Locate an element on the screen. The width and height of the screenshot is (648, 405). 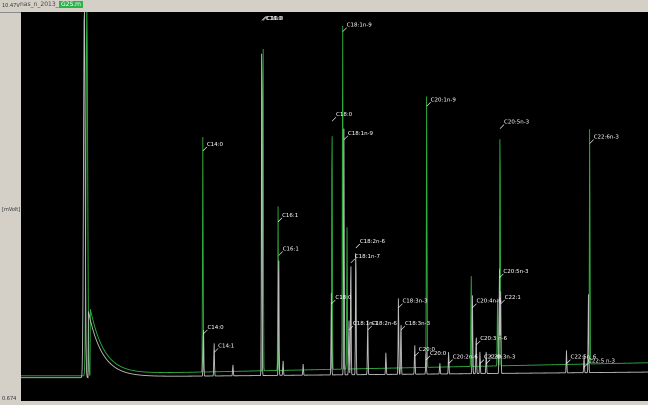
peak-label: C22:1 is located at coordinates (513, 298).